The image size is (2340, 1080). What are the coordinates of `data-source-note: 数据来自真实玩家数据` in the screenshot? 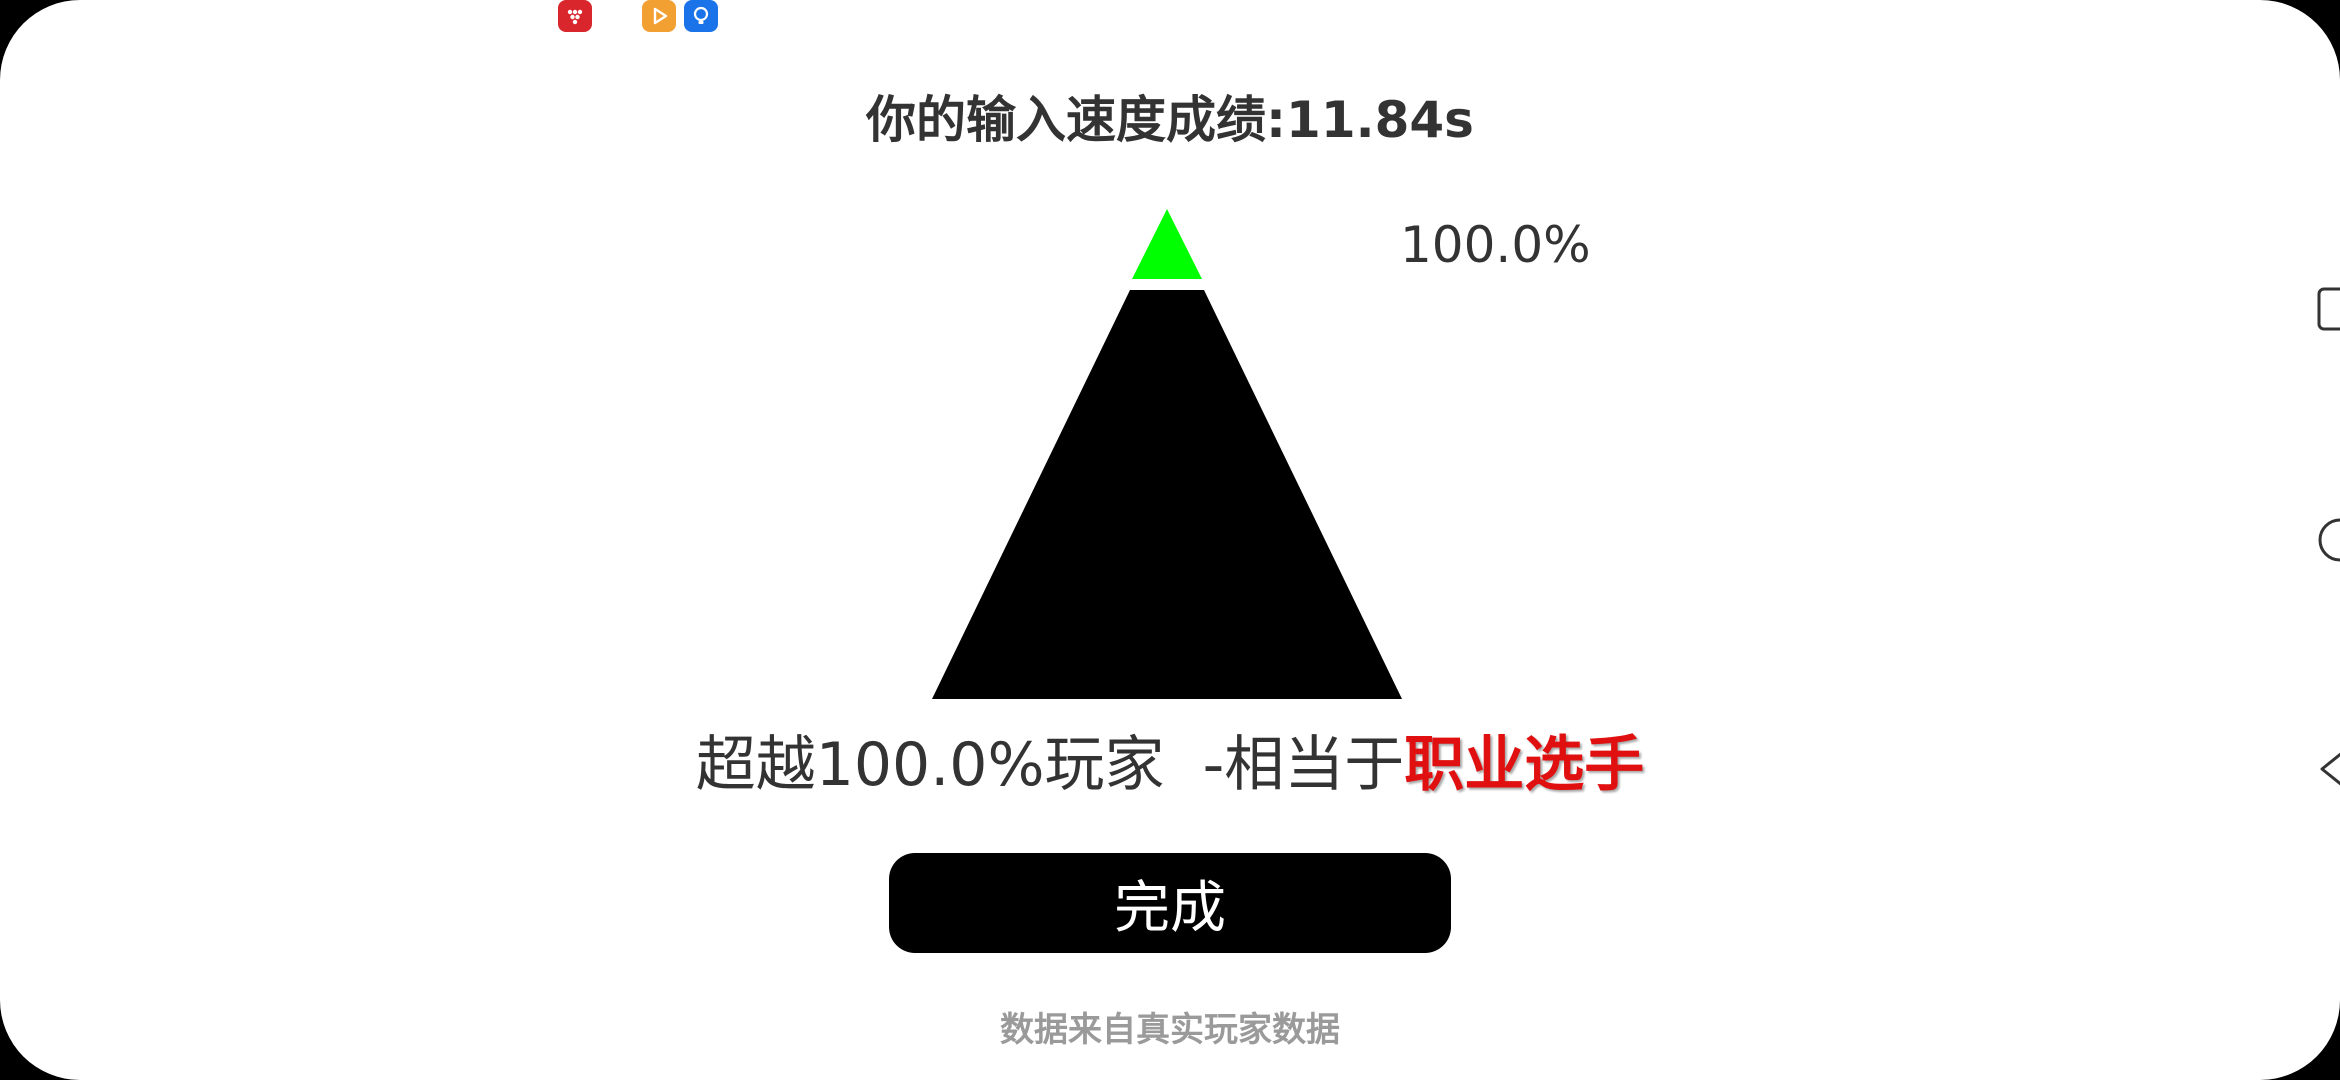 It's located at (1170, 1030).